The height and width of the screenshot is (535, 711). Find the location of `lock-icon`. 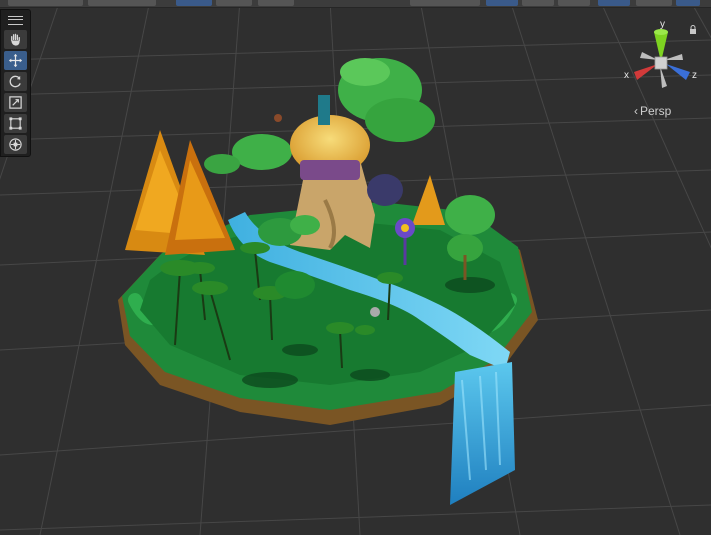

lock-icon is located at coordinates (693, 29).